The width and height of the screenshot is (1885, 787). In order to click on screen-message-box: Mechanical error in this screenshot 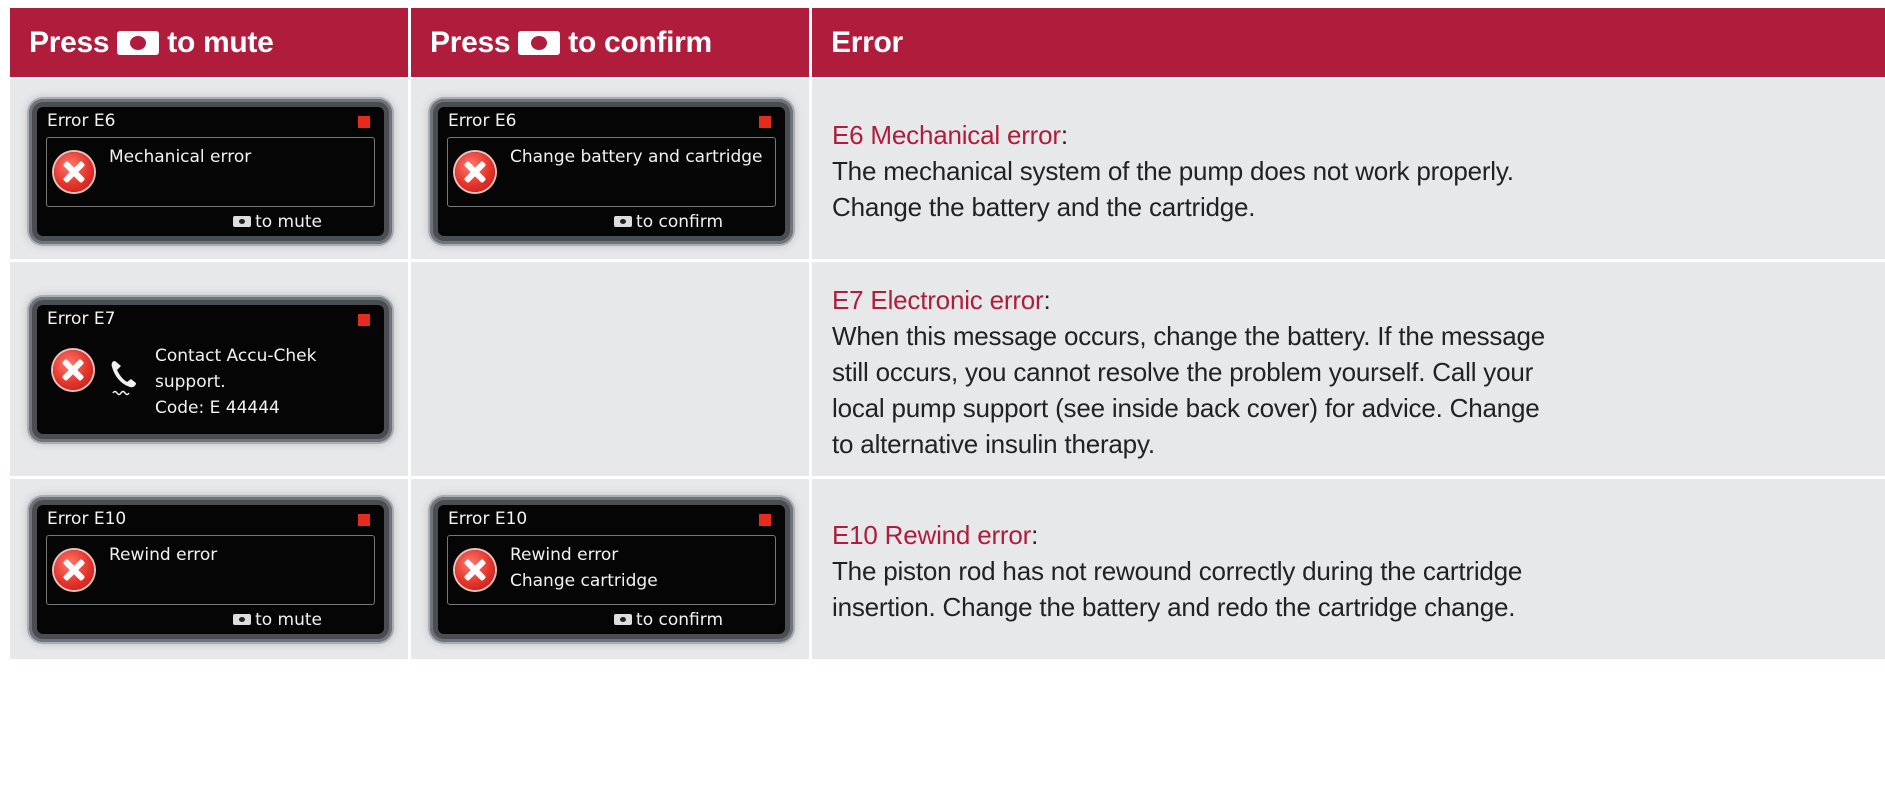, I will do `click(210, 172)`.